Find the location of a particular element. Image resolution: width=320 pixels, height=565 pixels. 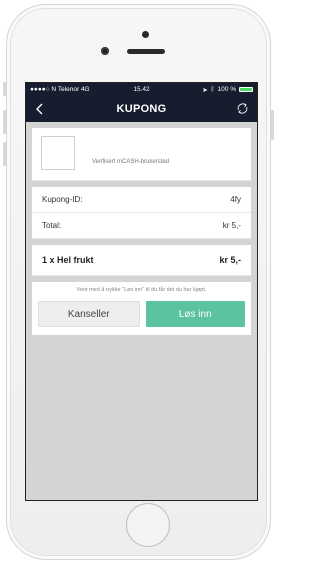

redeem-button: Løs inn is located at coordinates (195, 314).